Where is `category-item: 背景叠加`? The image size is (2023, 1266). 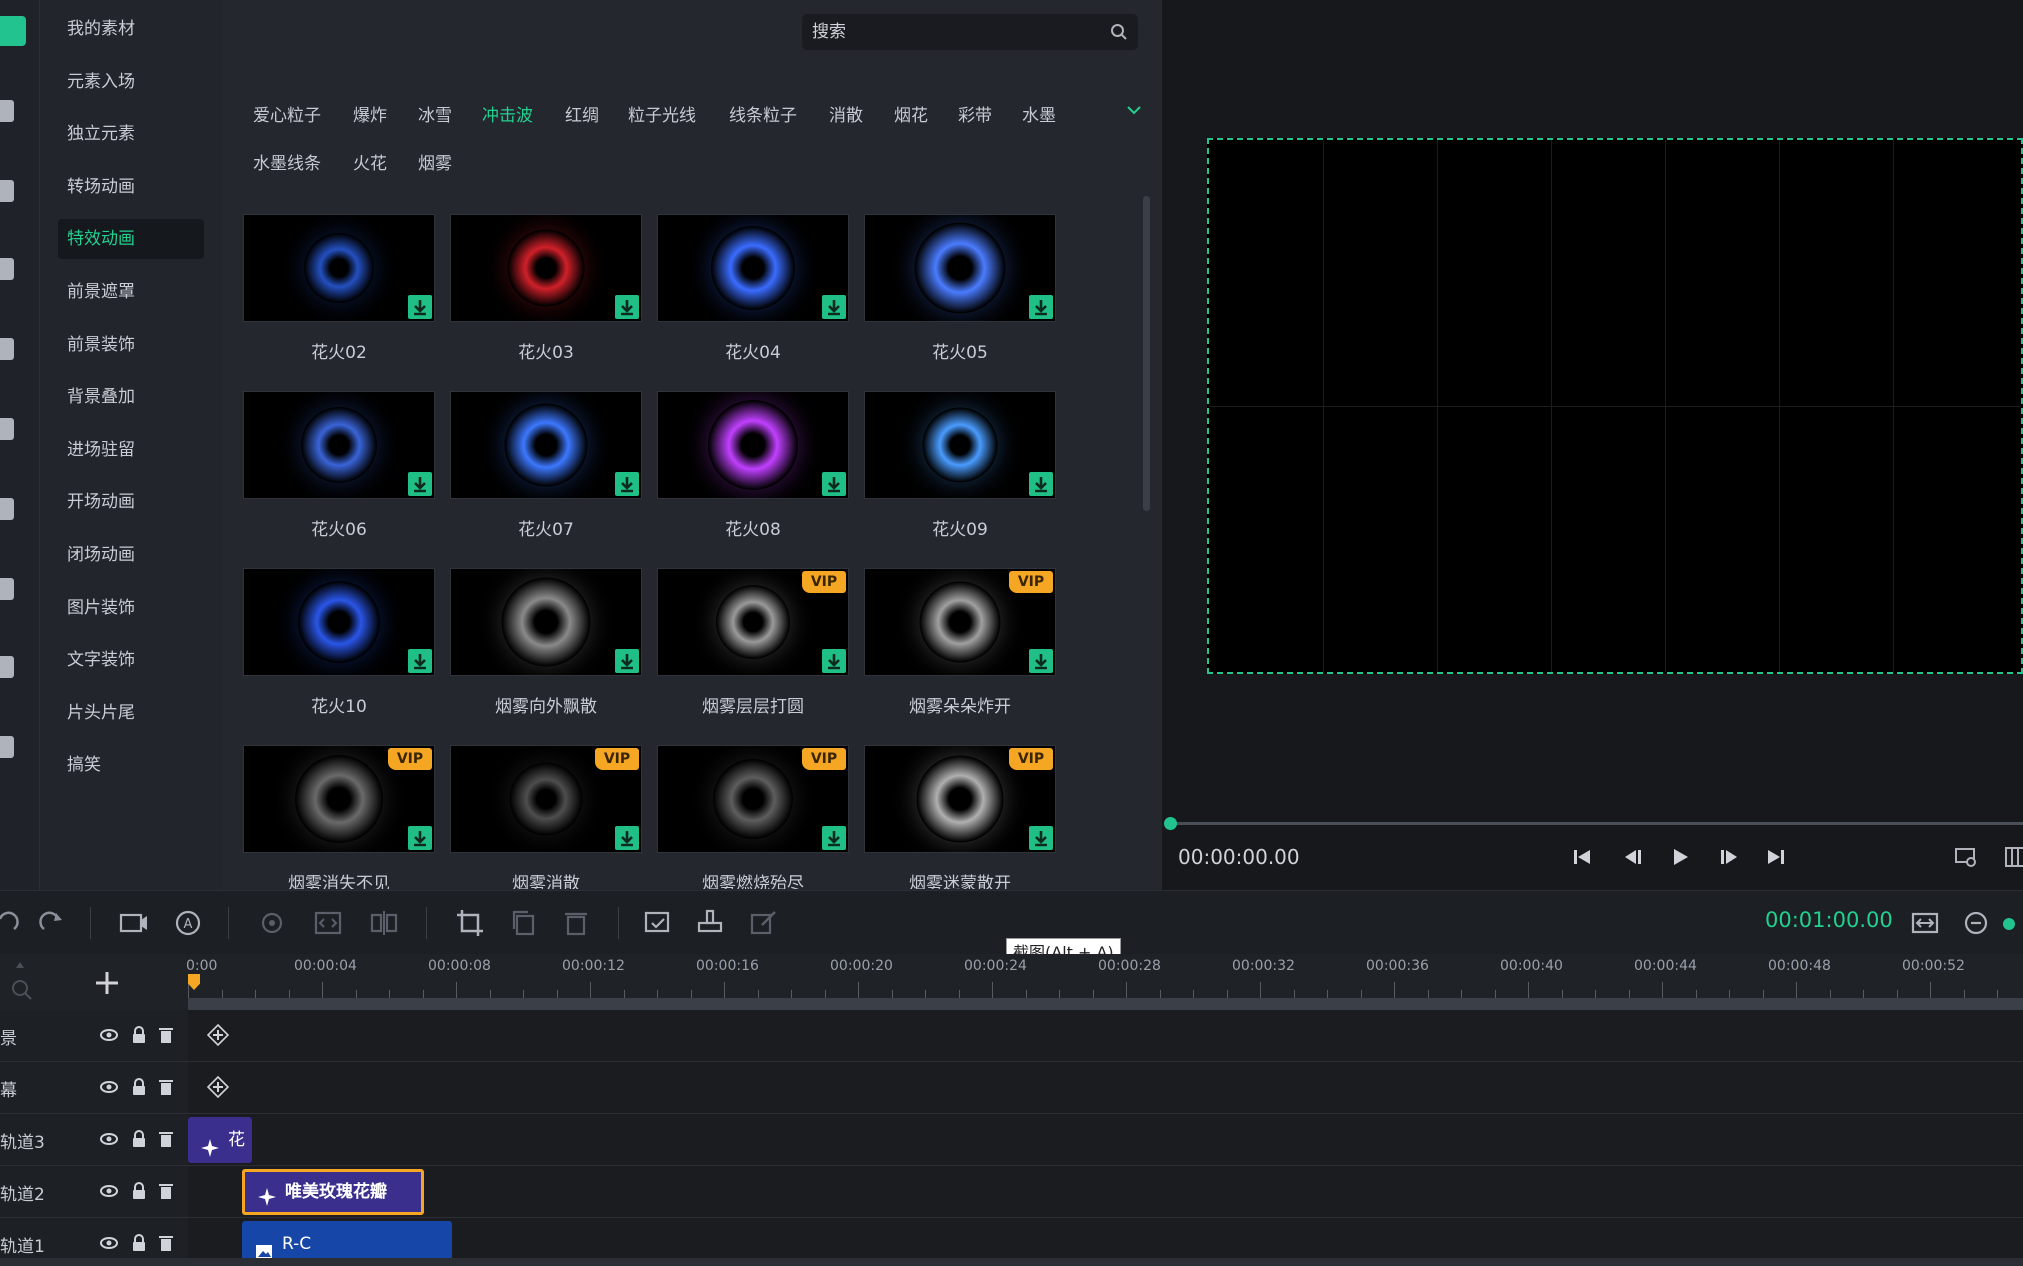
category-item: 背景叠加 is located at coordinates (131, 397).